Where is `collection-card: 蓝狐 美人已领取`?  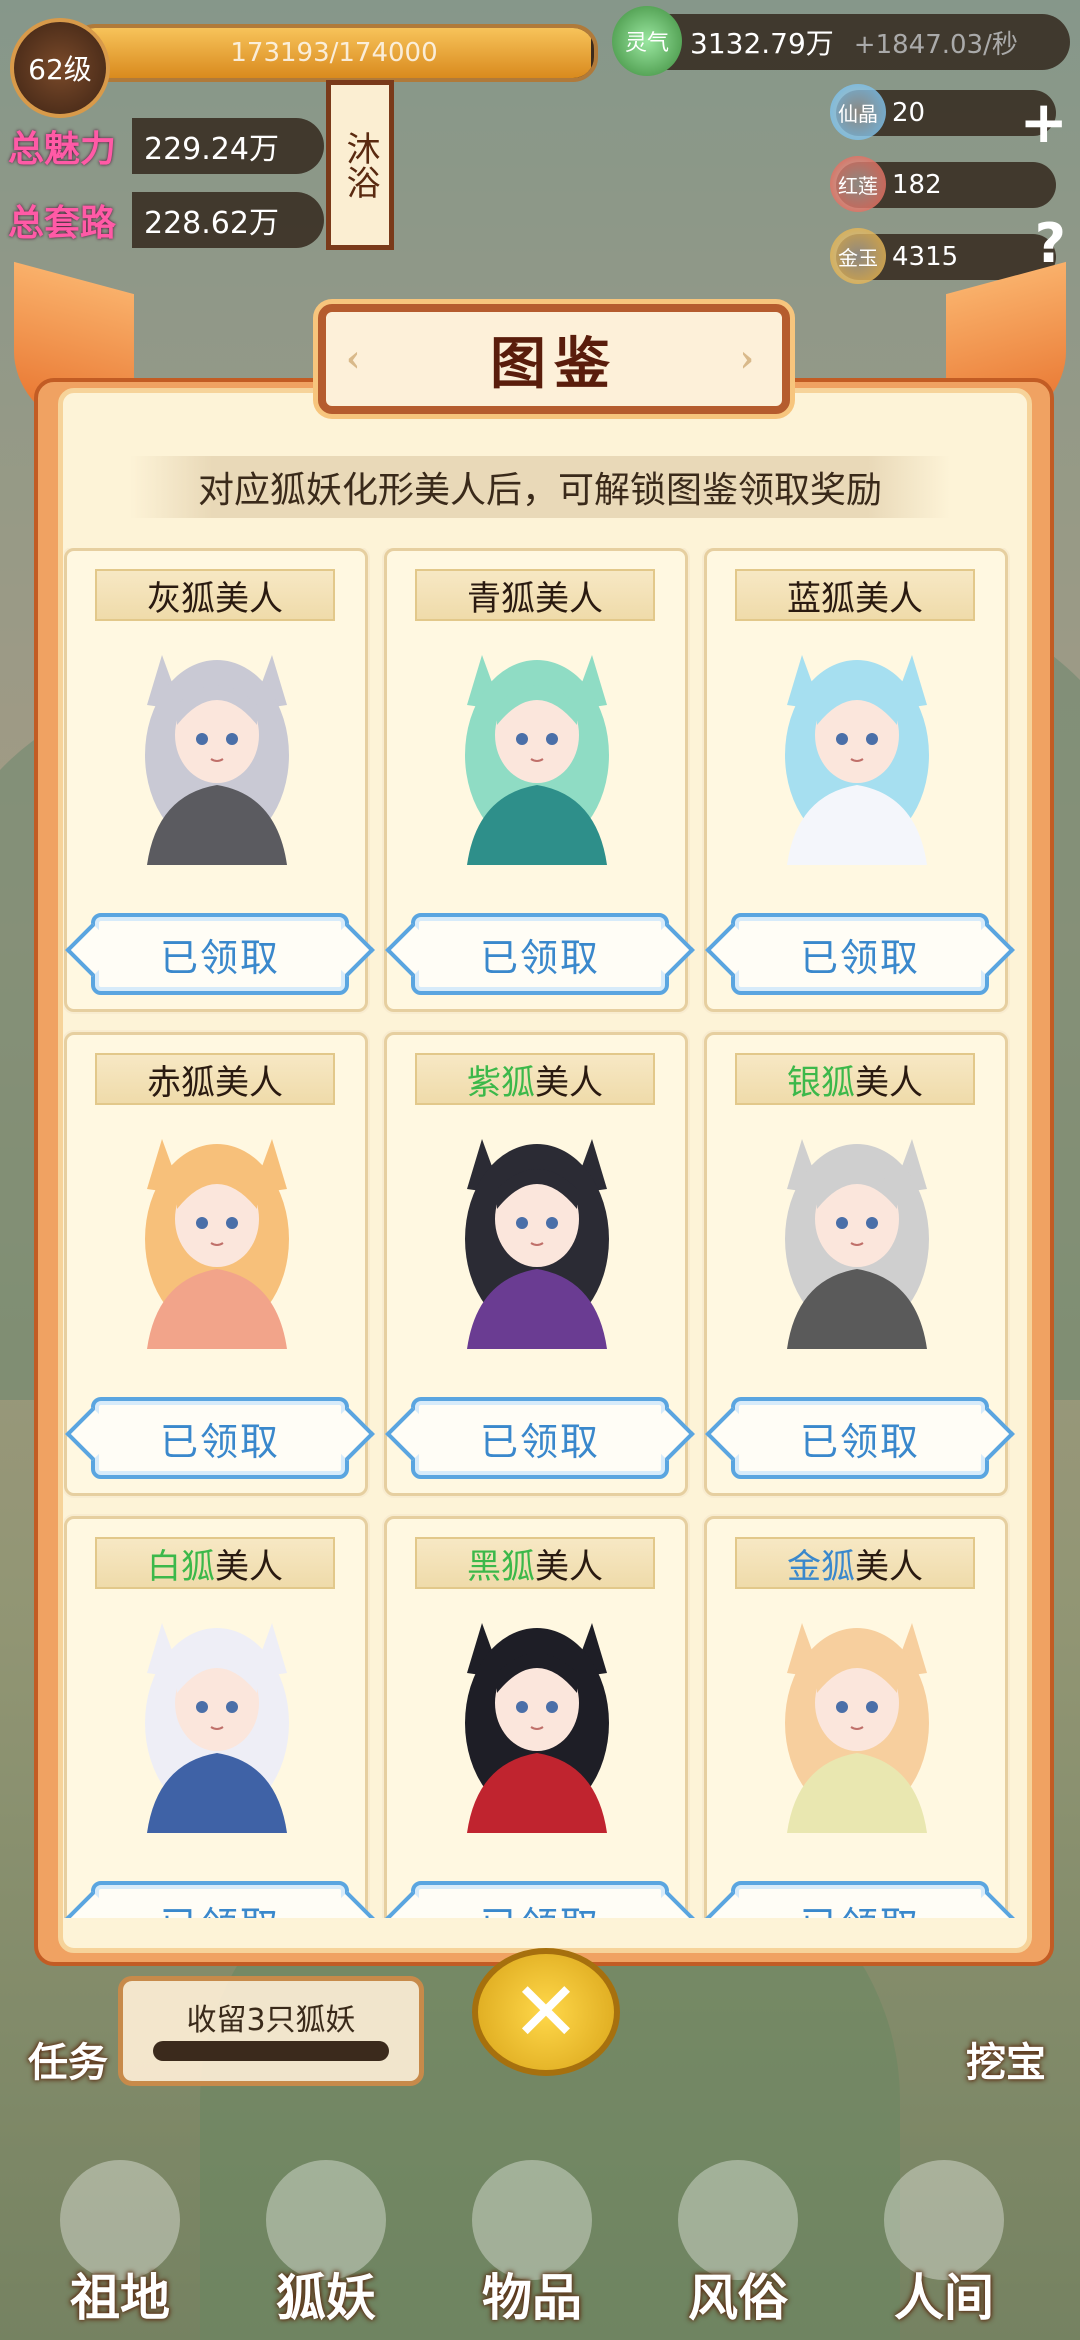 collection-card: 蓝狐 美人已领取 is located at coordinates (856, 780).